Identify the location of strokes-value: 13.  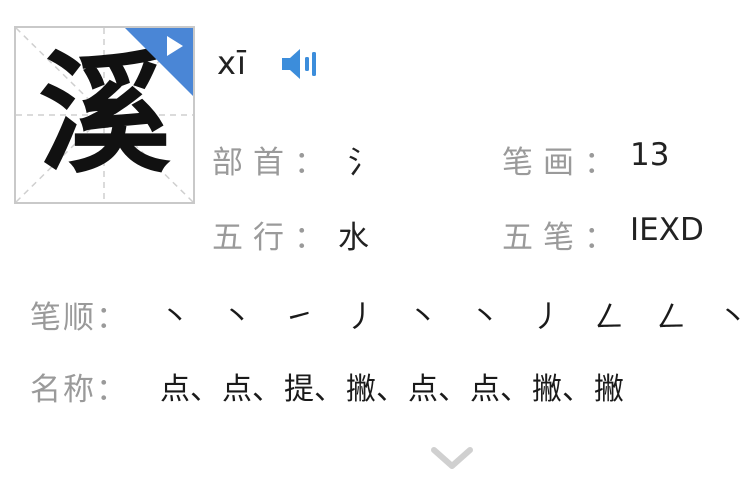
(650, 155).